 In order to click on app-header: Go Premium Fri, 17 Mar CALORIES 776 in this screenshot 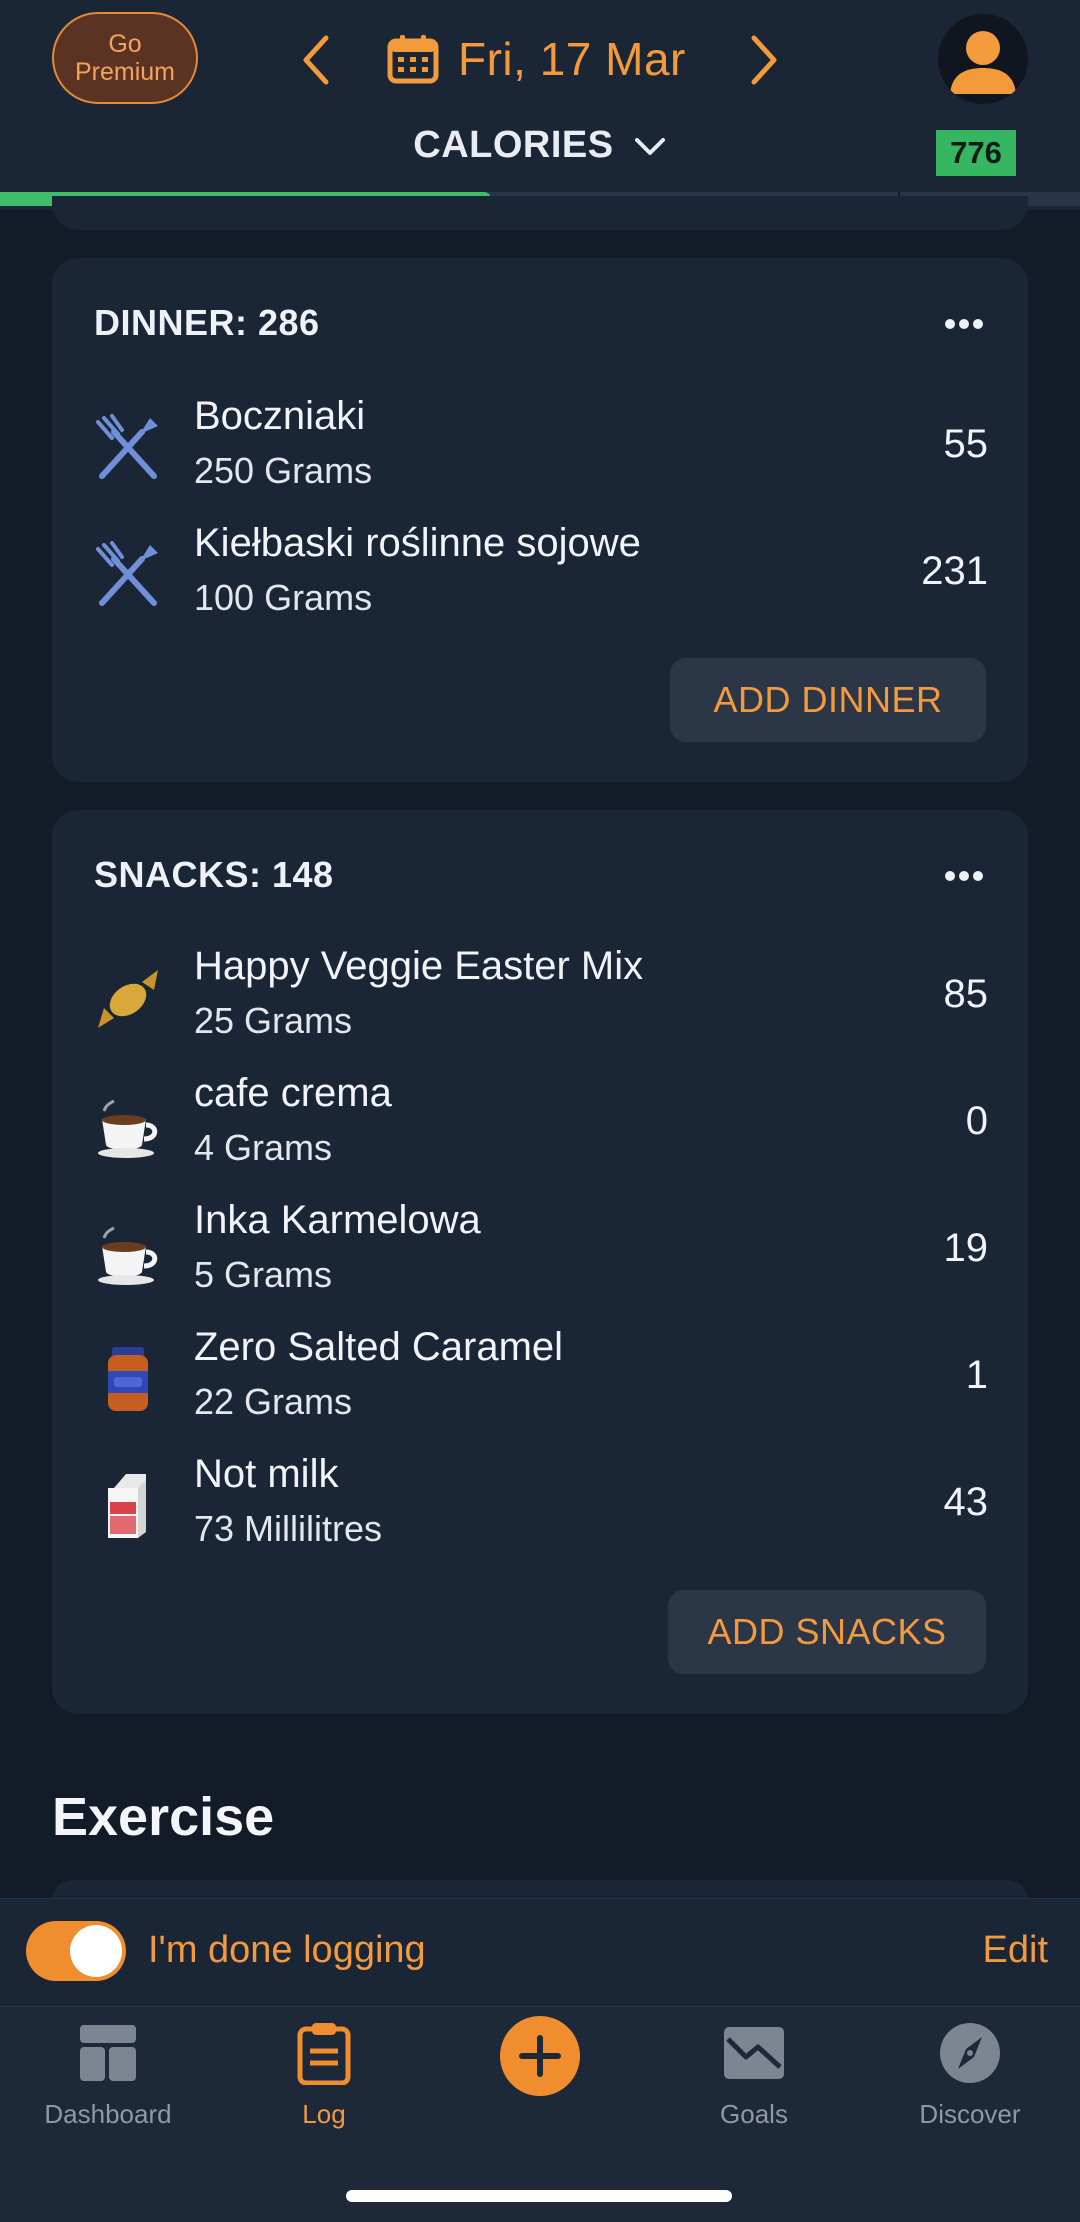, I will do `click(540, 105)`.